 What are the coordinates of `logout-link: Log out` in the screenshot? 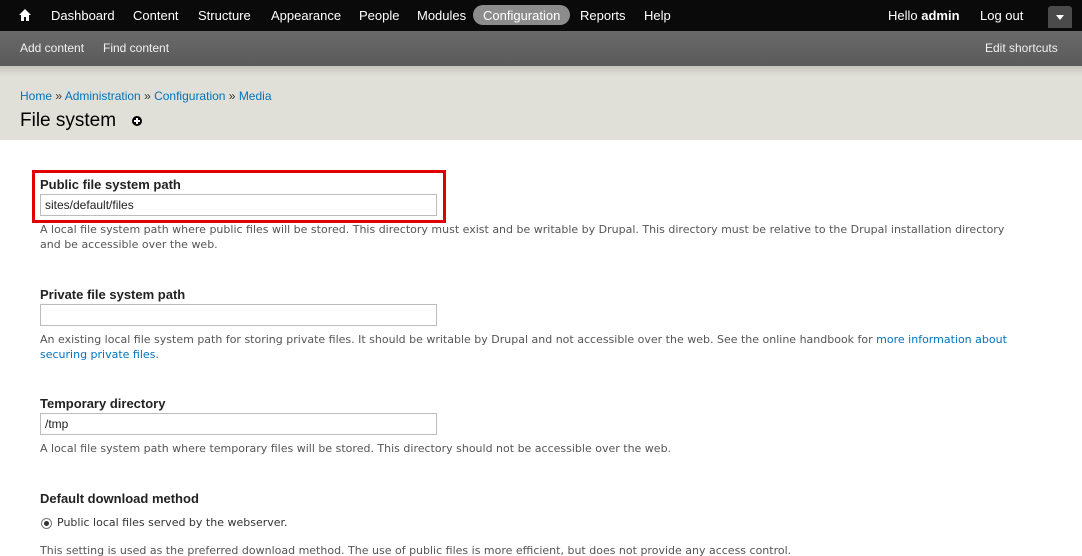 It's located at (1001, 16).